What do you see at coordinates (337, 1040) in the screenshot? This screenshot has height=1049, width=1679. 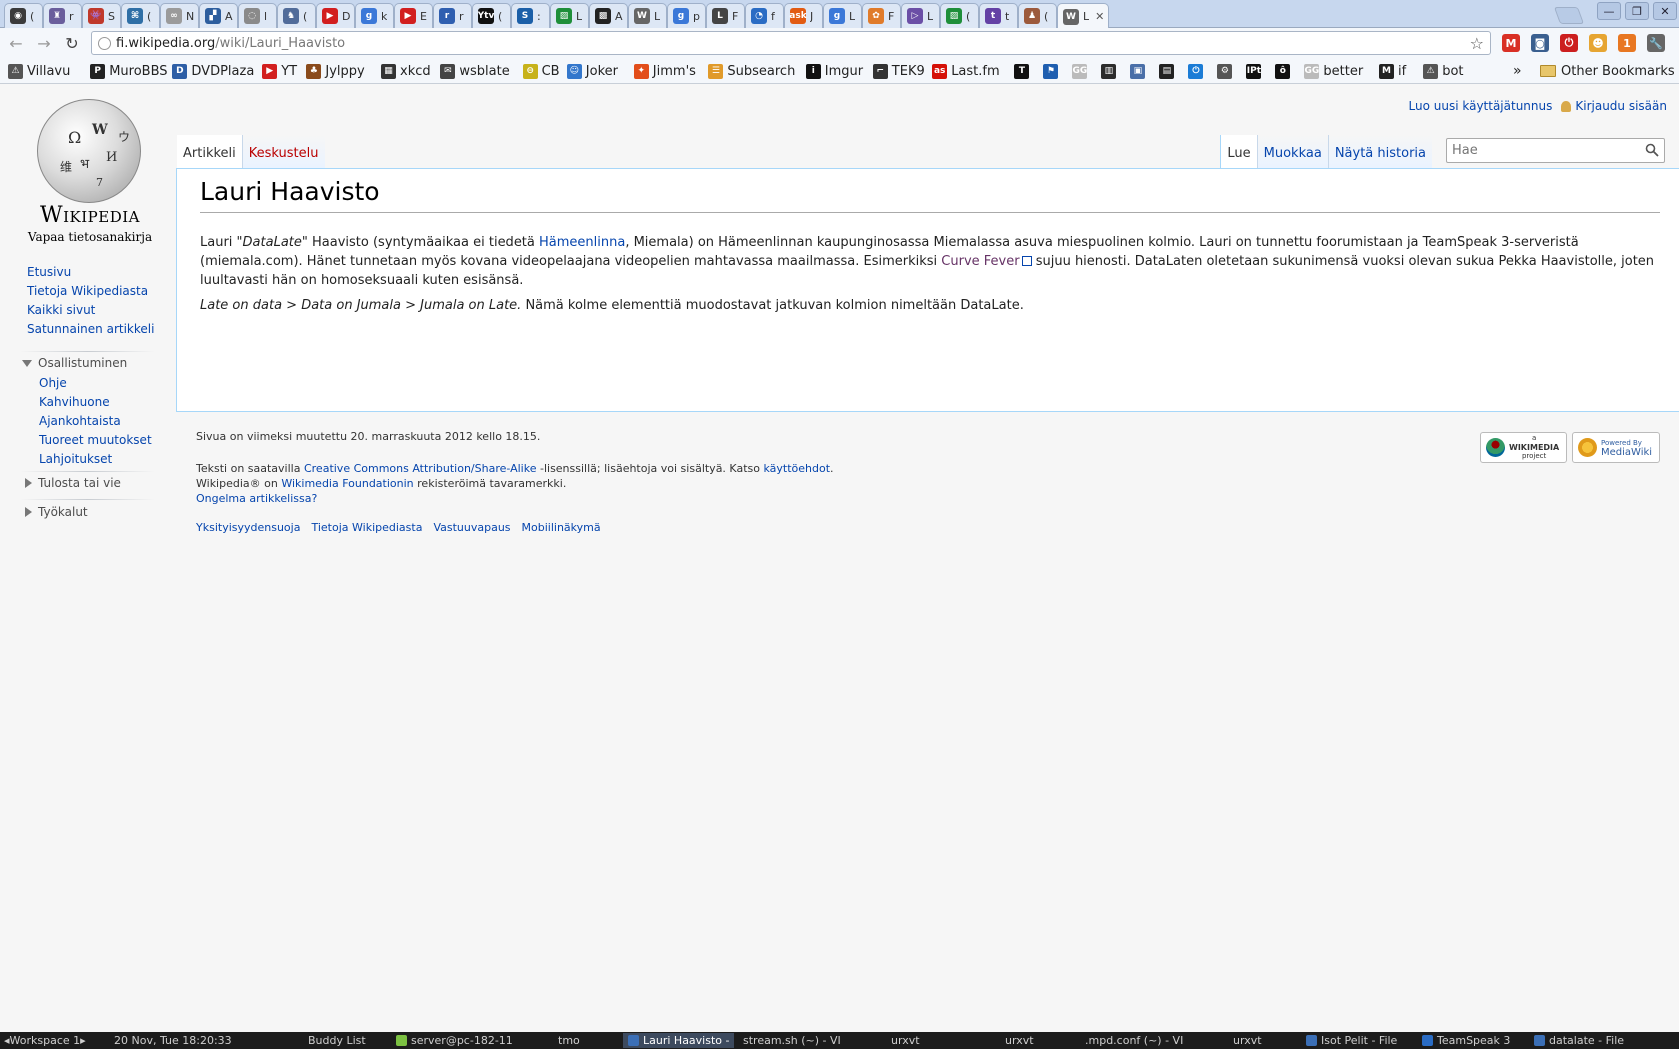 I see `taskbar-window-button: Buddy List` at bounding box center [337, 1040].